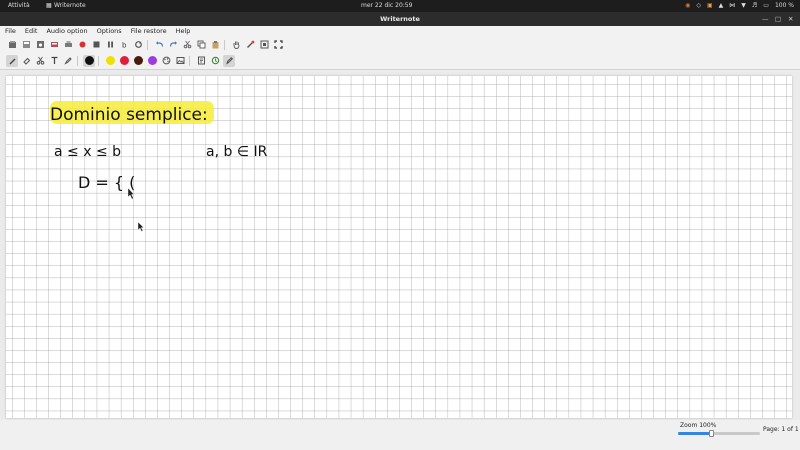  I want to click on document-icon, so click(201, 61).